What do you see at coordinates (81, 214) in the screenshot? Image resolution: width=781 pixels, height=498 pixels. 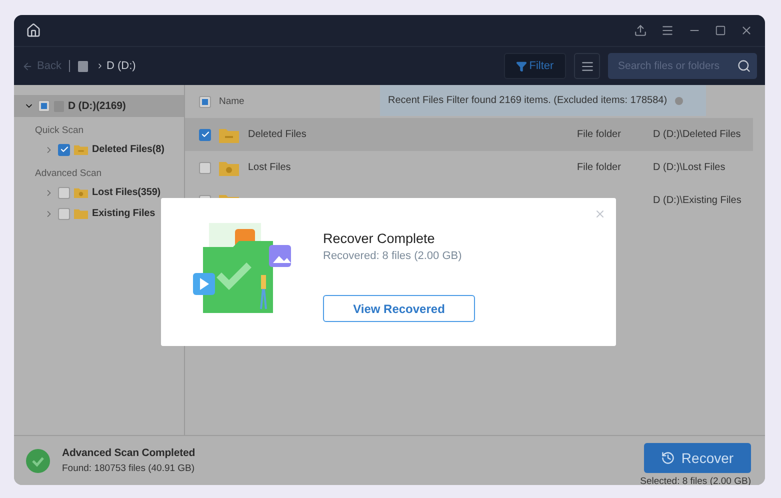 I see `folder-icon` at bounding box center [81, 214].